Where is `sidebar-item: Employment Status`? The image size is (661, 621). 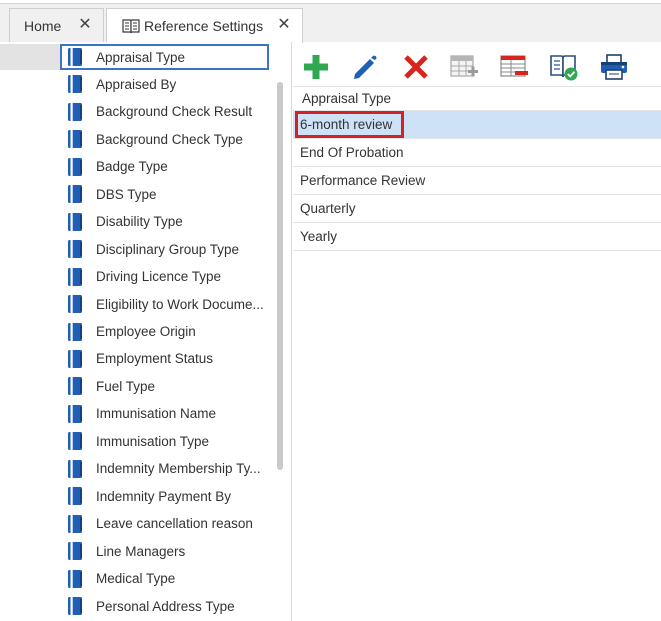 sidebar-item: Employment Status is located at coordinates (164, 359).